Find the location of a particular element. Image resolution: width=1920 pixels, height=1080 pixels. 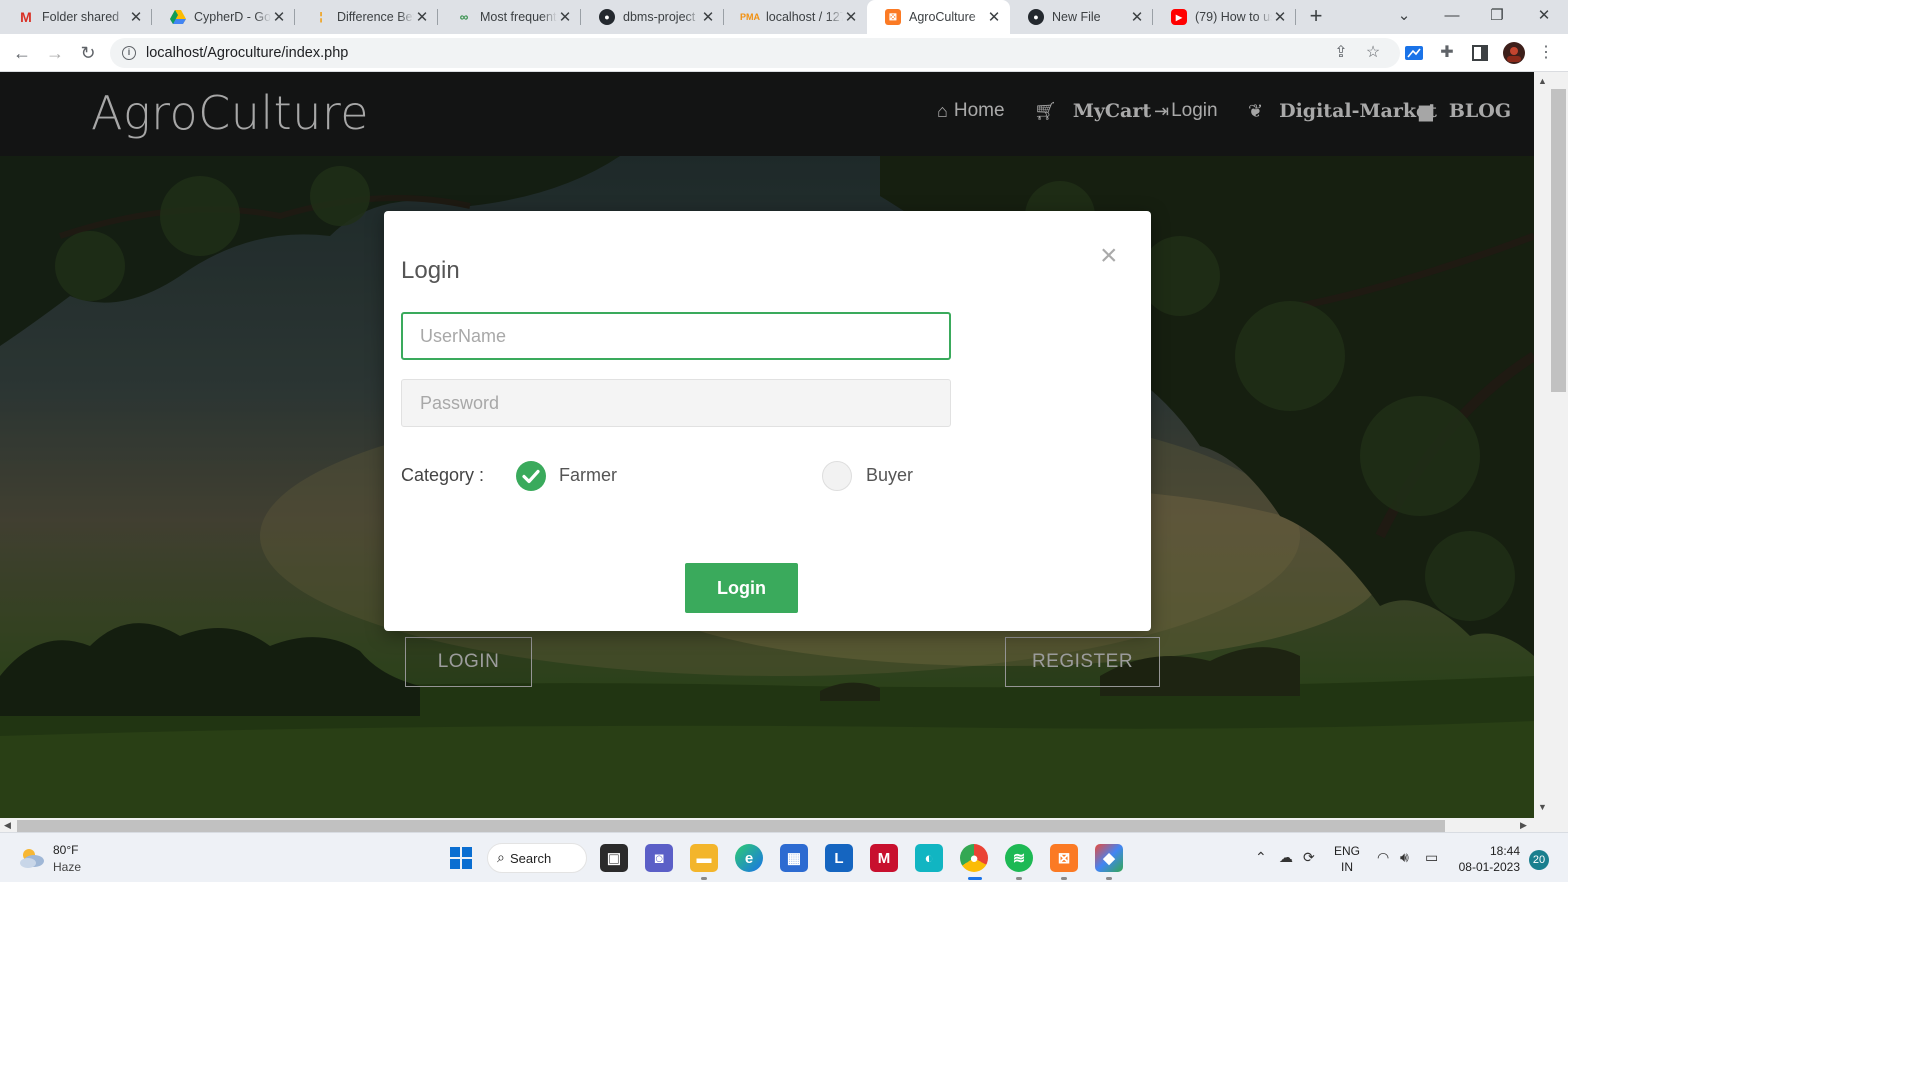

buyer-radio is located at coordinates (837, 476).